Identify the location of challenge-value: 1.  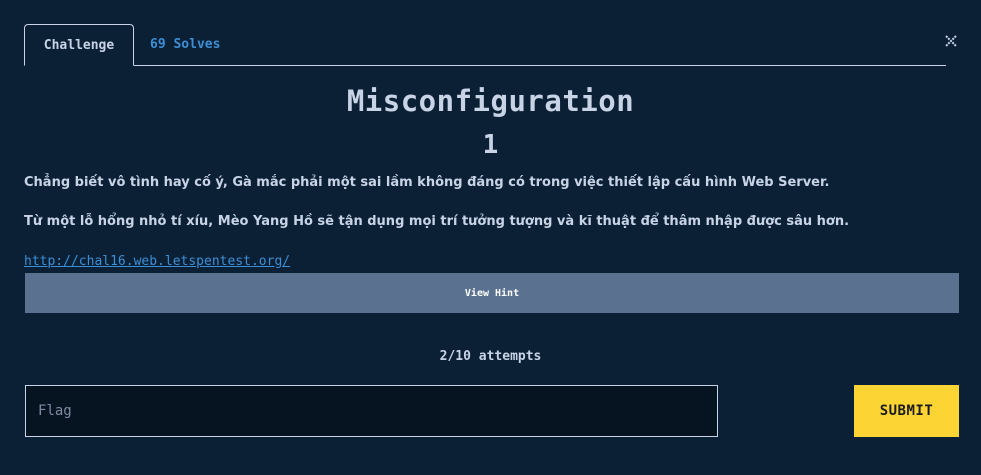
(490, 145).